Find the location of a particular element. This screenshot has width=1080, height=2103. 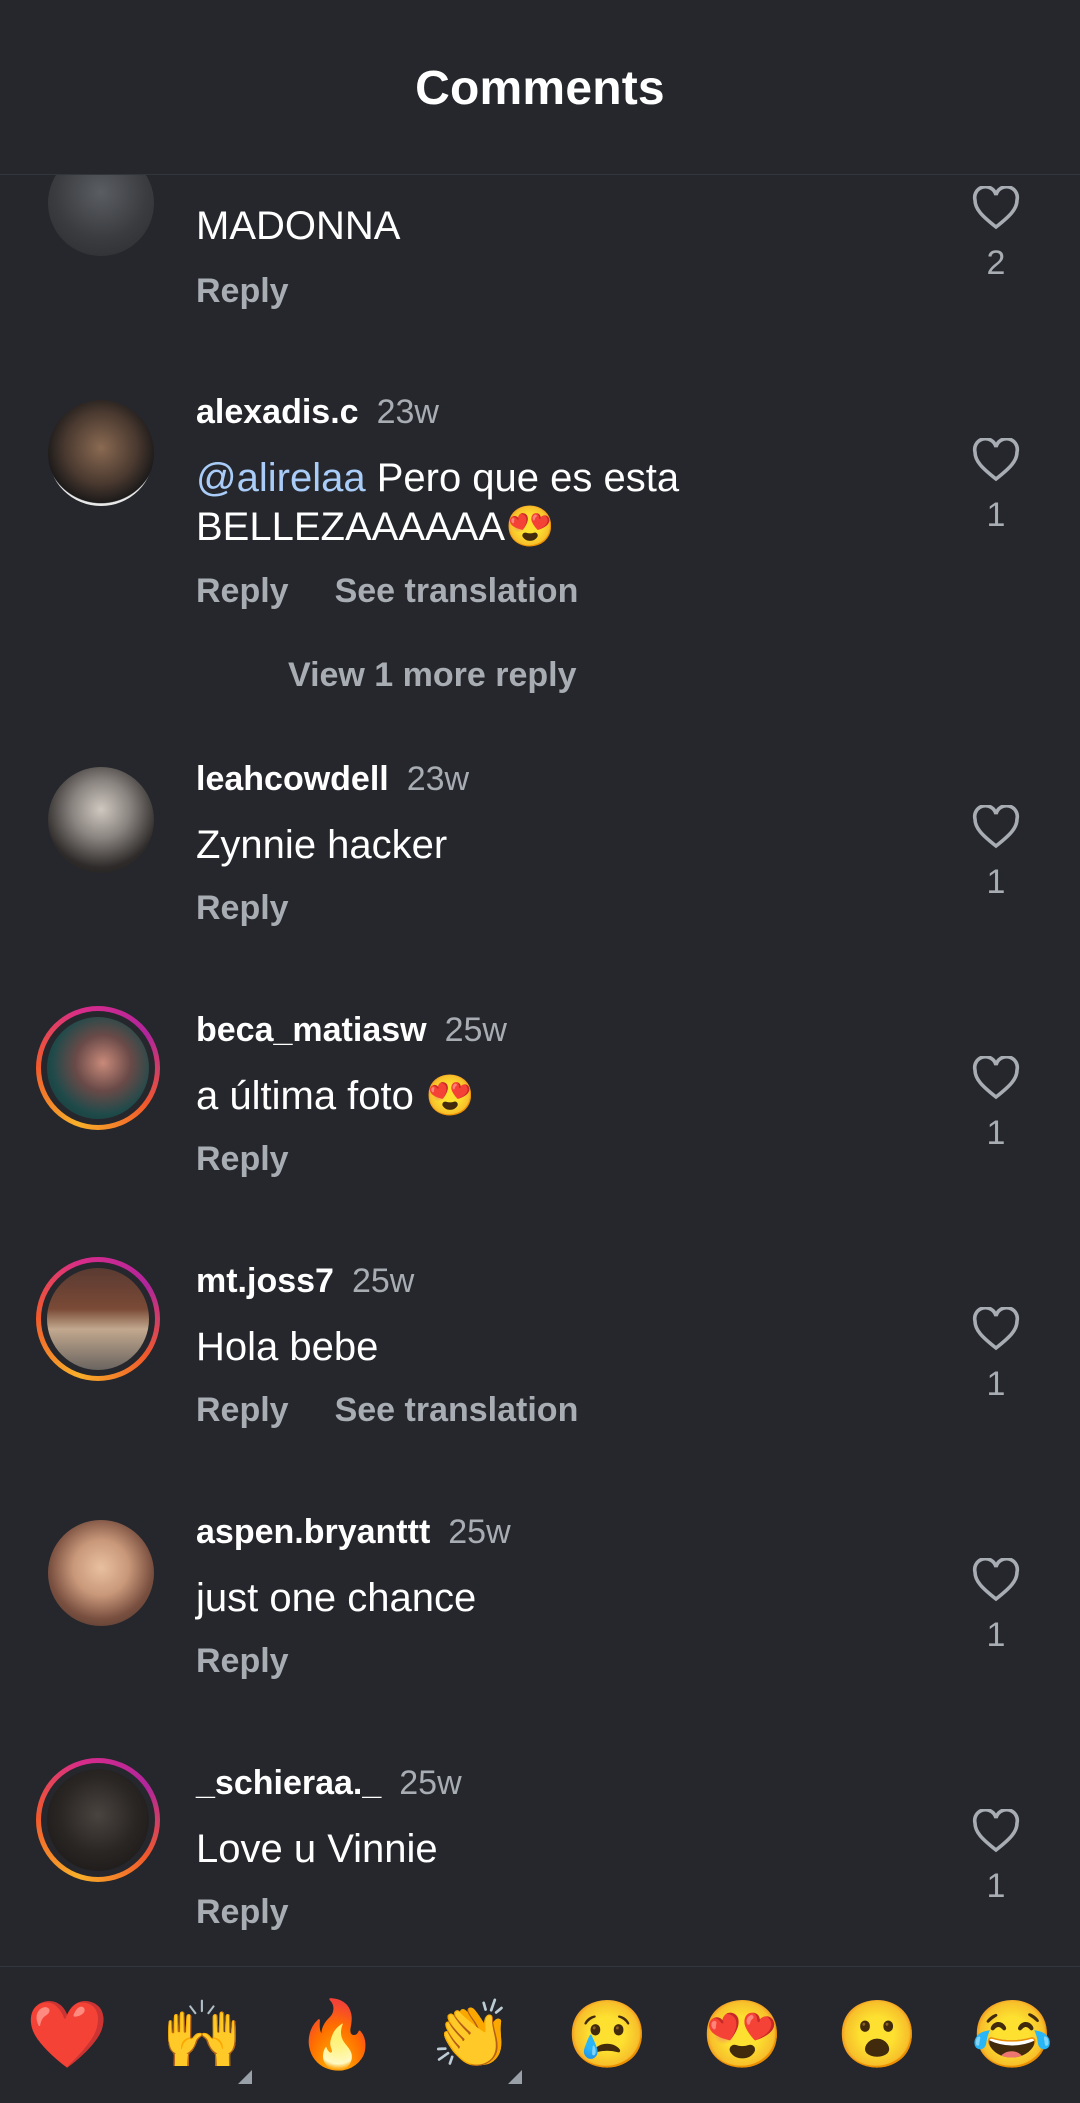

comment-text: a última foto 😍 is located at coordinates (335, 1096).